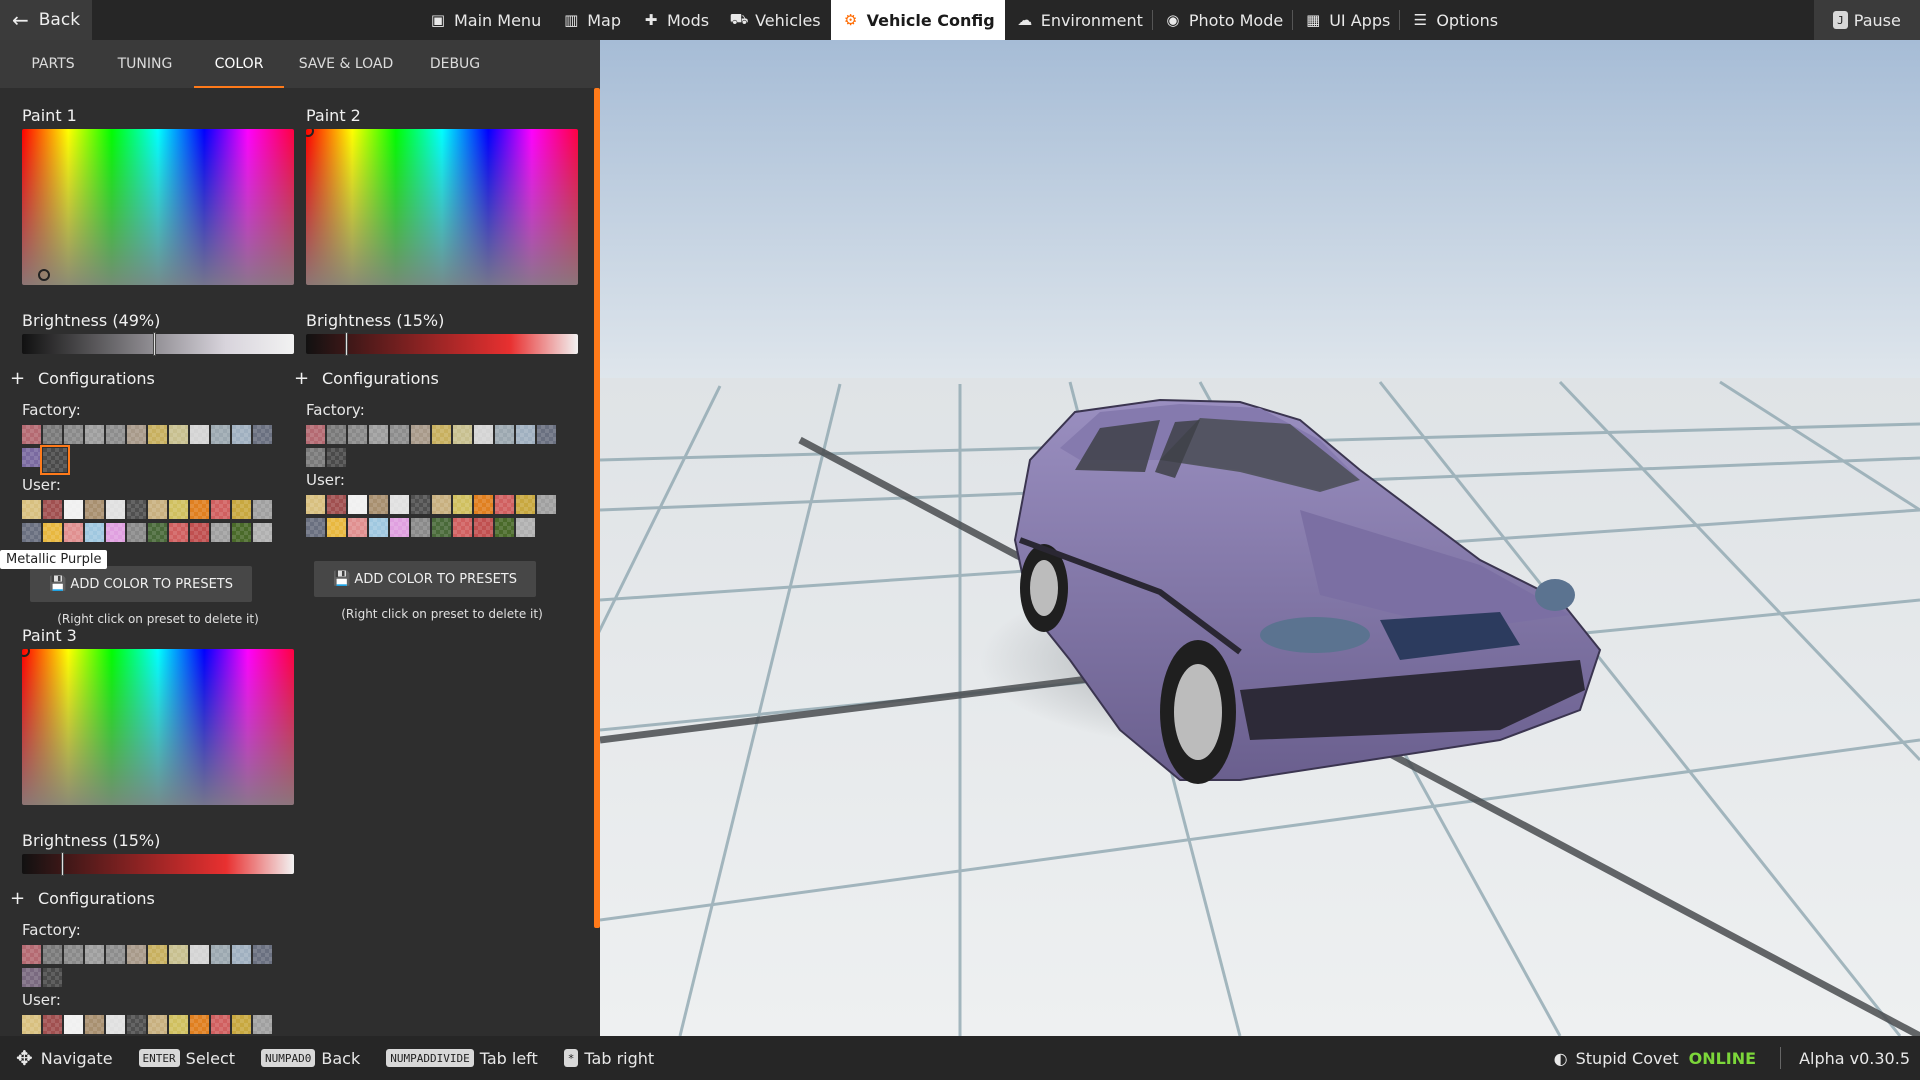  Describe the element at coordinates (1079, 20) in the screenshot. I see `nav-environment: ☁ Environment` at that location.